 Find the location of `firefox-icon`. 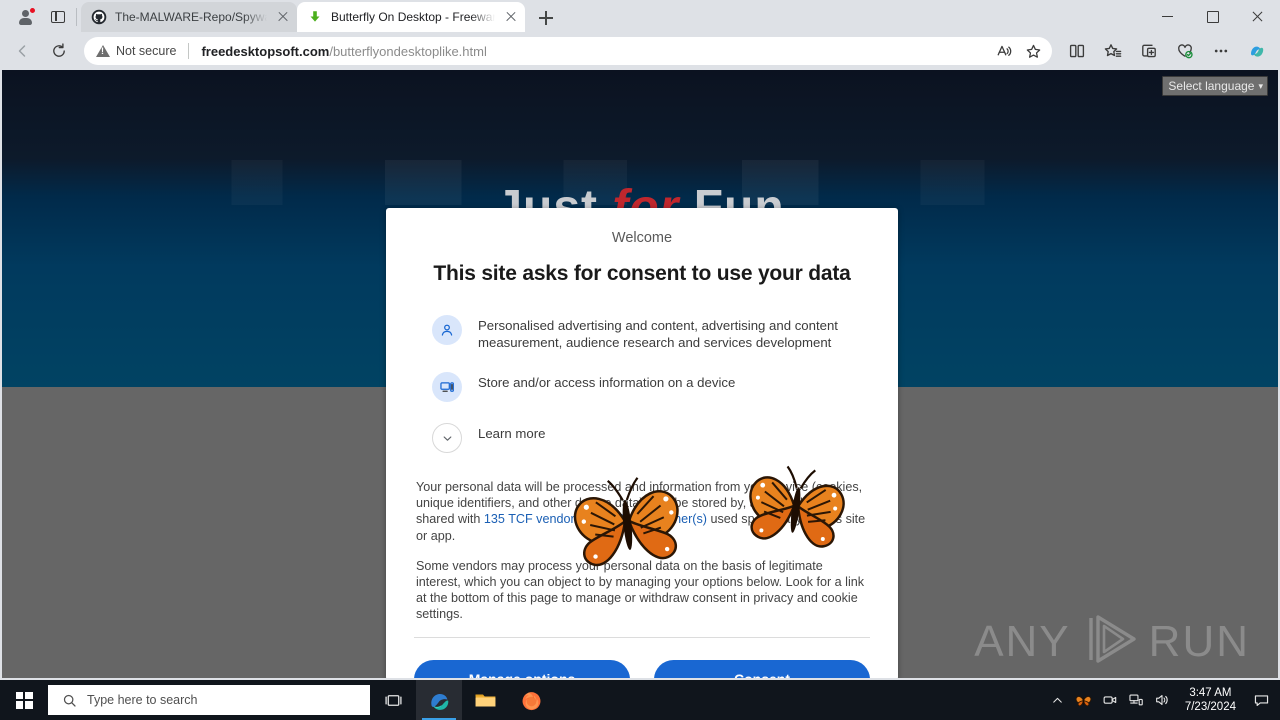

firefox-icon is located at coordinates (531, 700).